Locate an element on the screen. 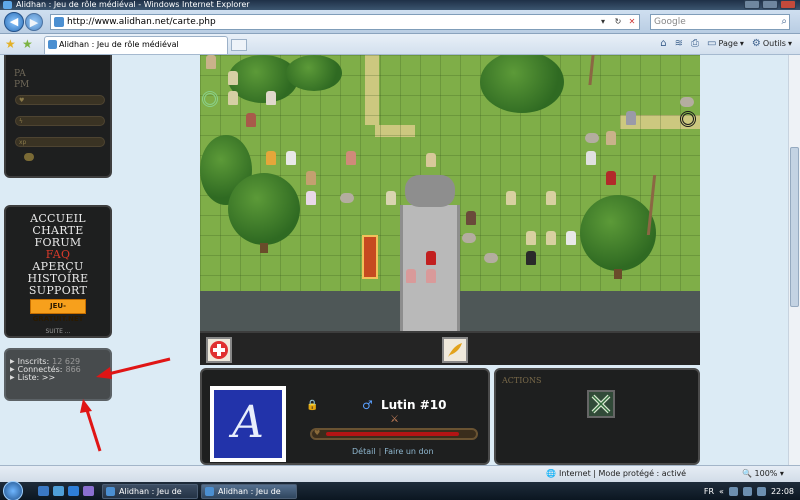  detail-link: Détail is located at coordinates (364, 451).